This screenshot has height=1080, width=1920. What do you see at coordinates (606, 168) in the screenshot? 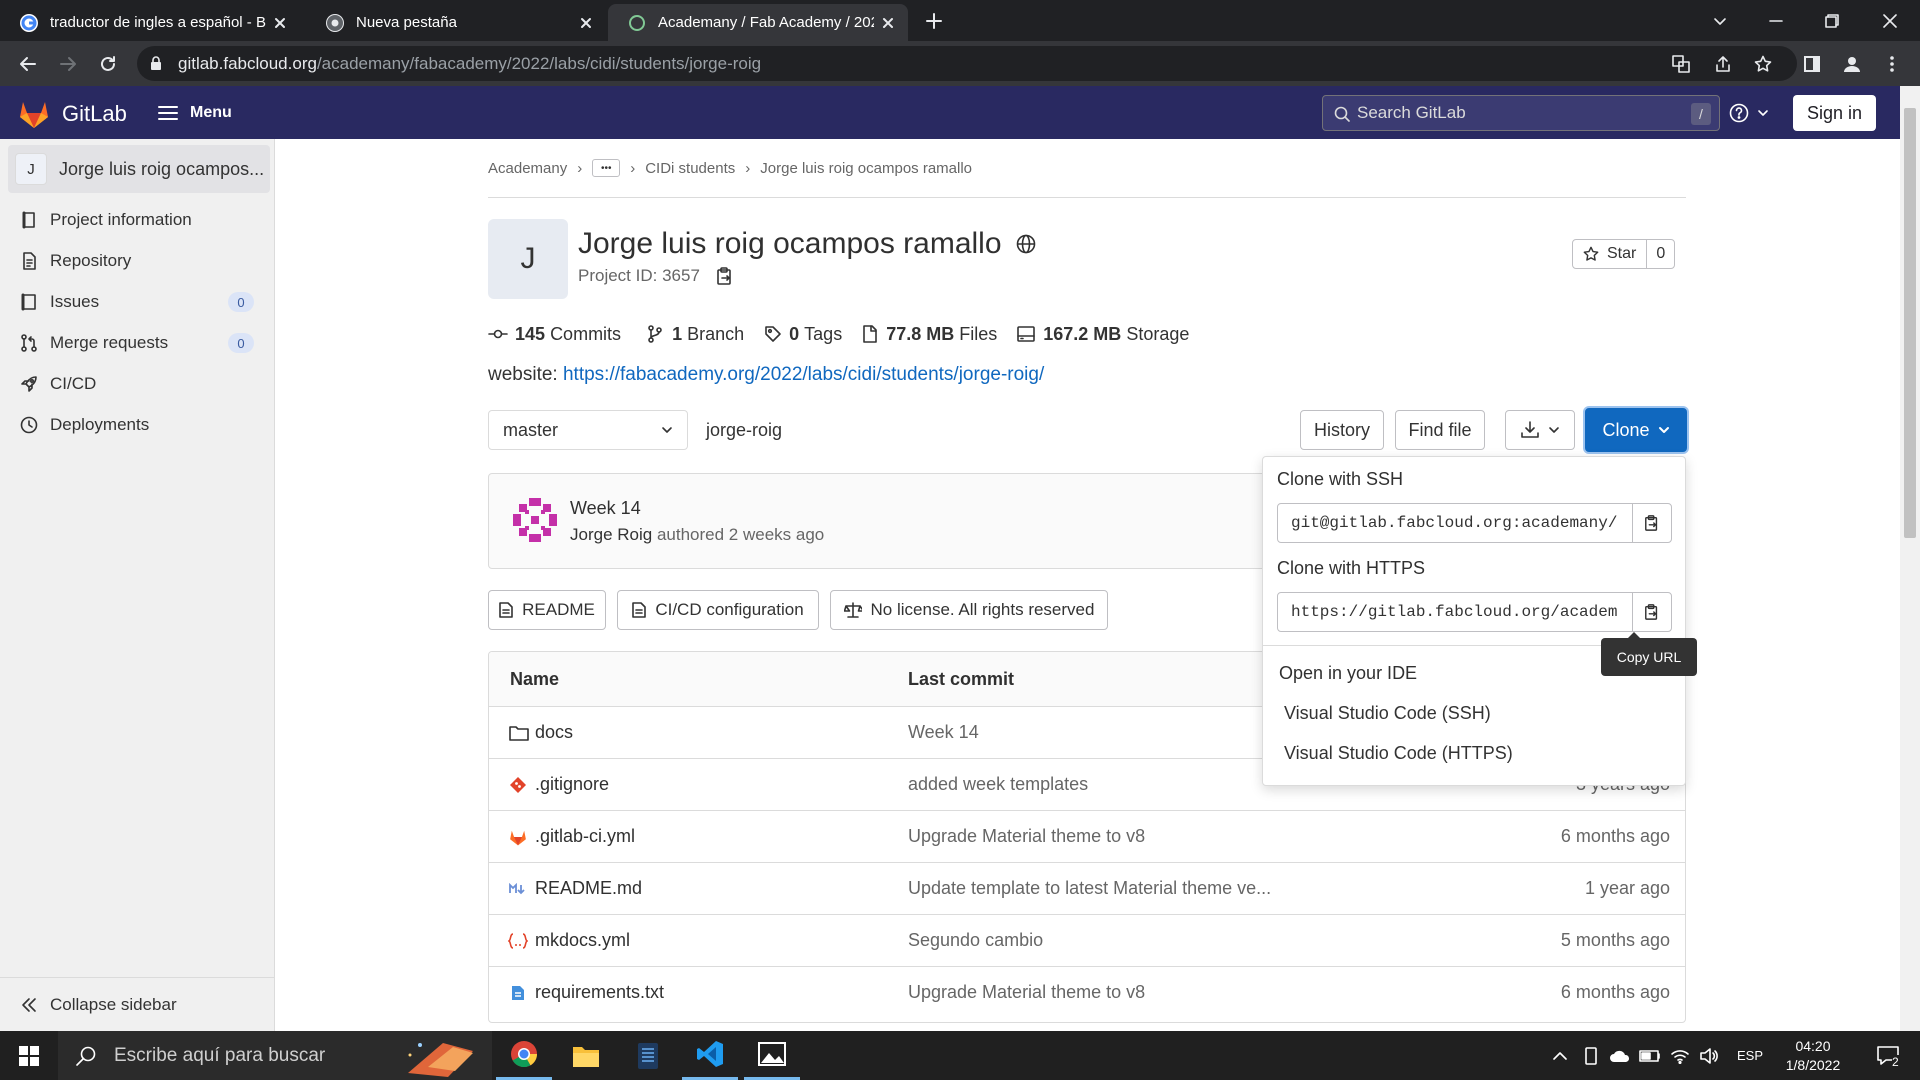
I see `breadcrumb-expand-button: •••` at bounding box center [606, 168].